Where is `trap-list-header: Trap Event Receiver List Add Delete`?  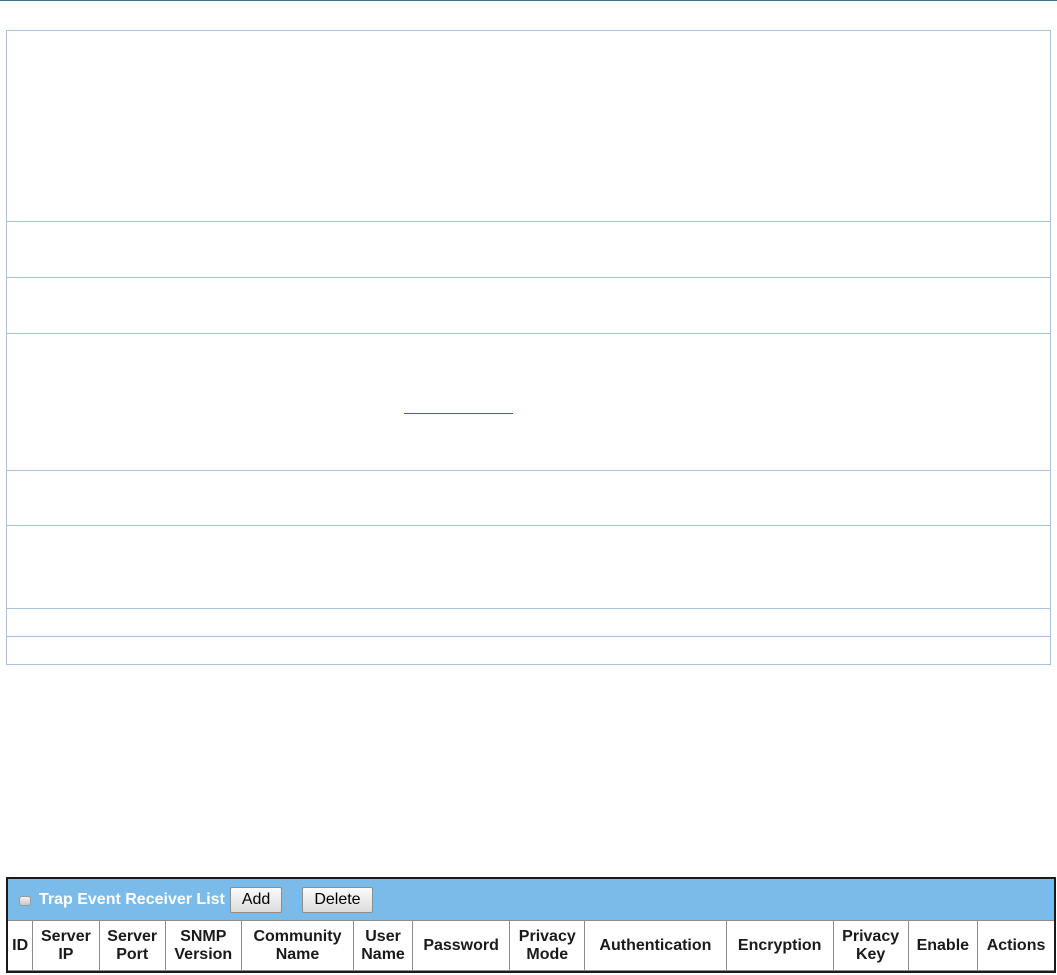
trap-list-header: Trap Event Receiver List Add Delete is located at coordinates (531, 899).